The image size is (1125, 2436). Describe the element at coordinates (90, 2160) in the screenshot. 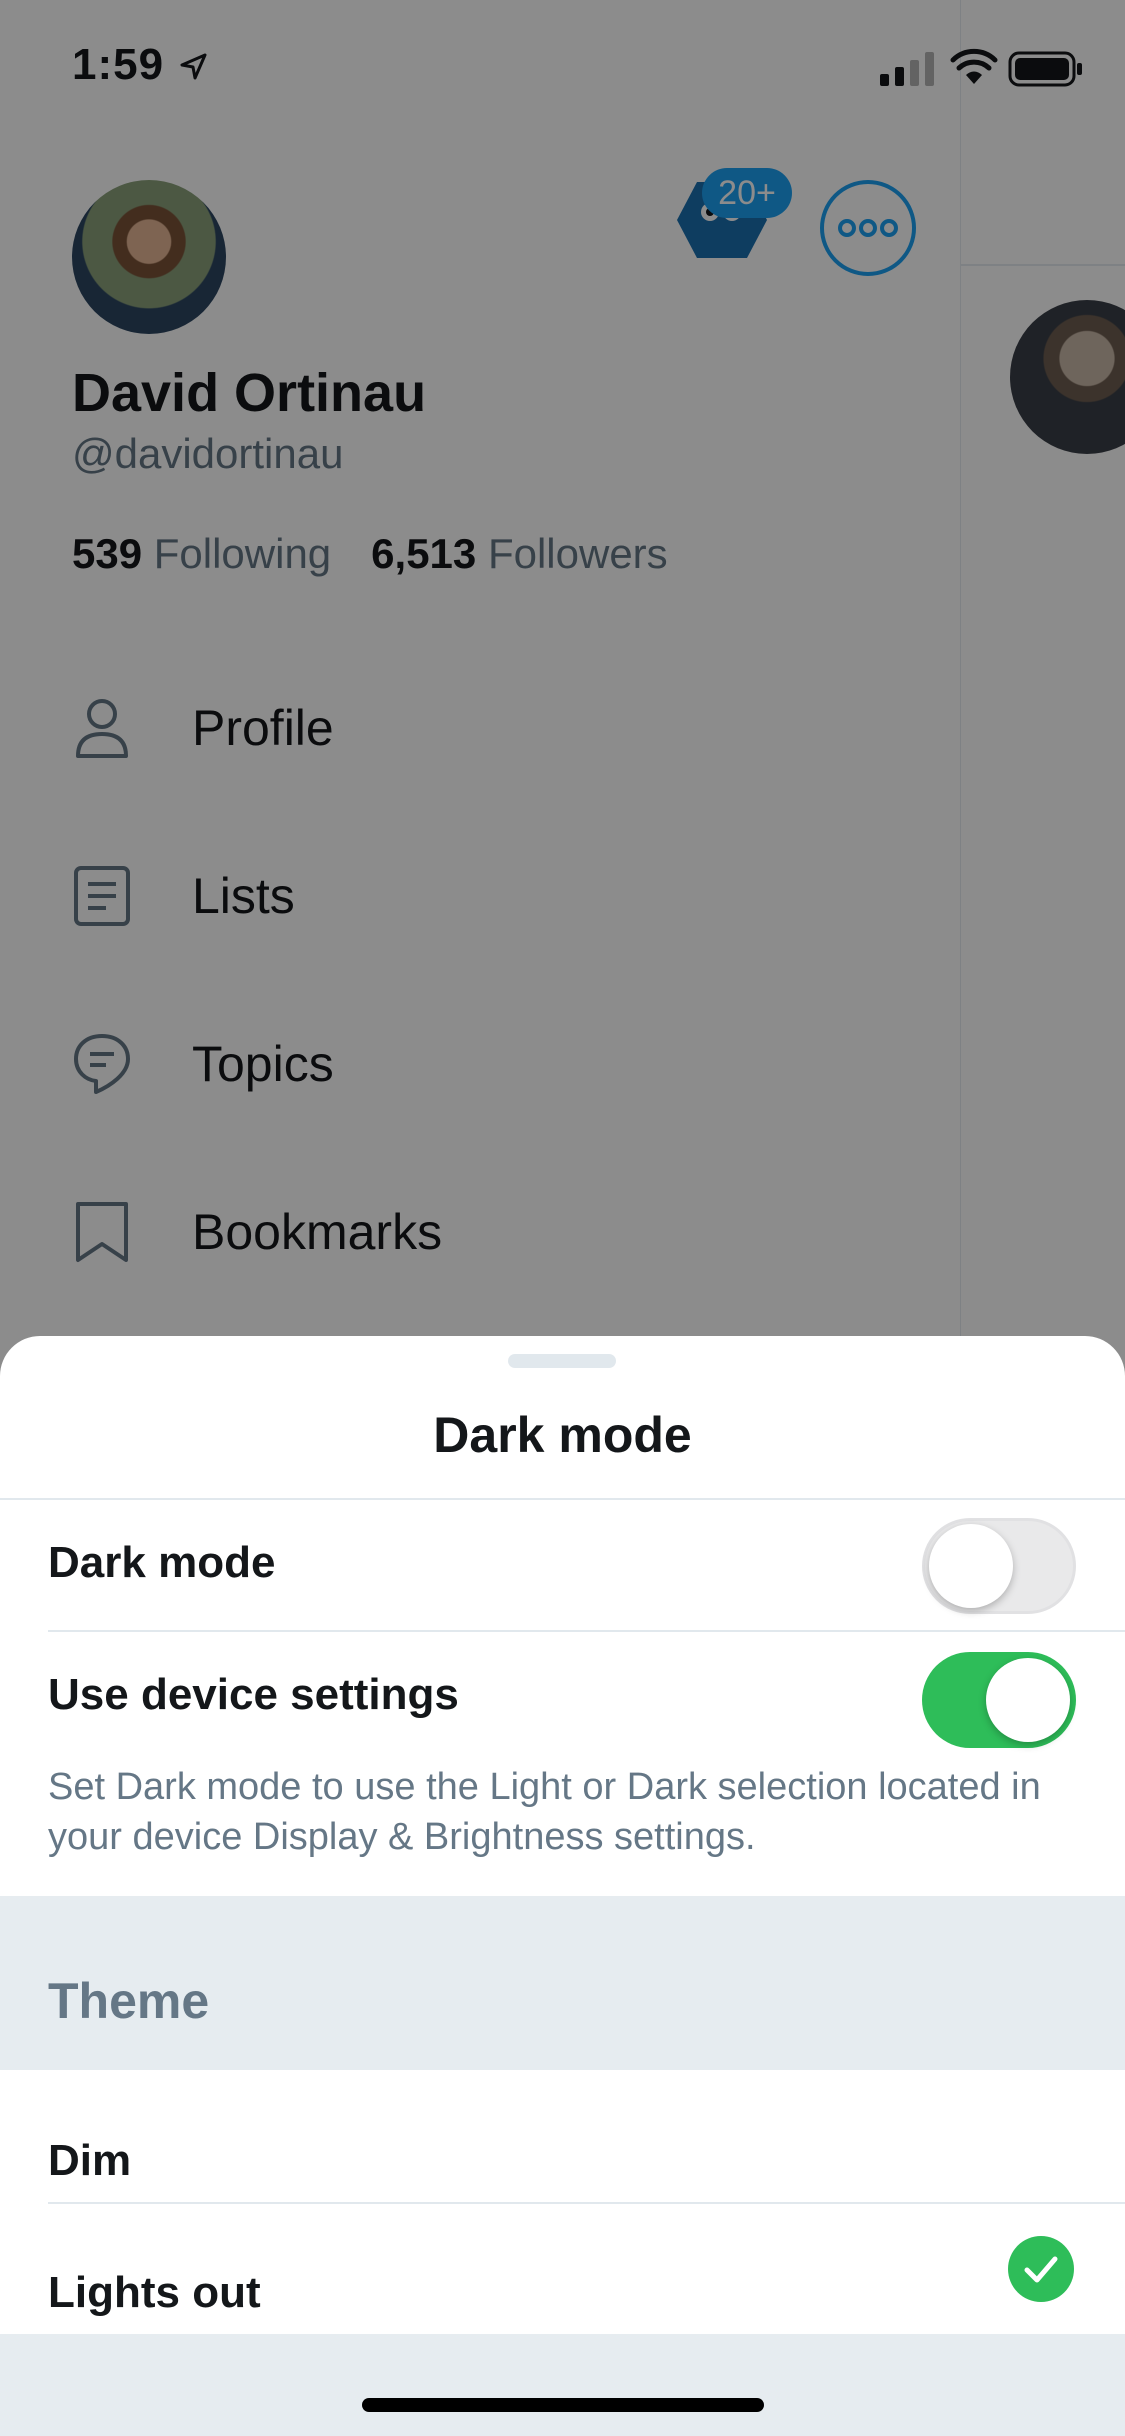

I see `theme-option-label: Dim` at that location.